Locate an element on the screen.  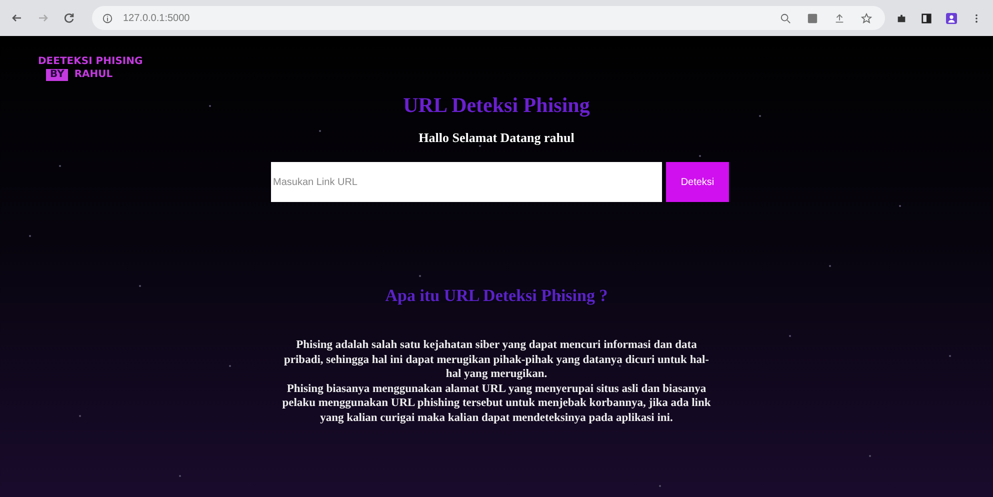
url-text: 127.0.0.1:5000 is located at coordinates (156, 18).